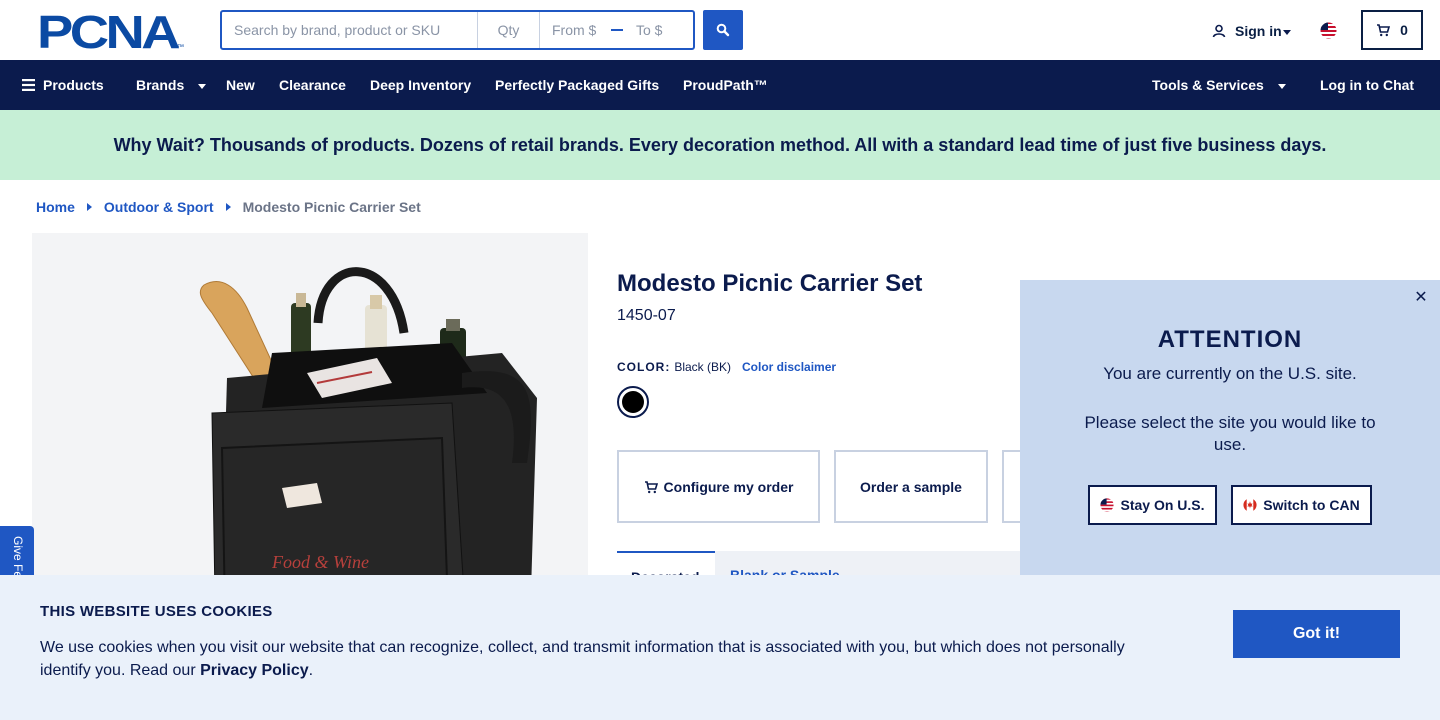 The width and height of the screenshot is (1440, 720). What do you see at coordinates (575, 30) in the screenshot?
I see `price-from-input: From $` at bounding box center [575, 30].